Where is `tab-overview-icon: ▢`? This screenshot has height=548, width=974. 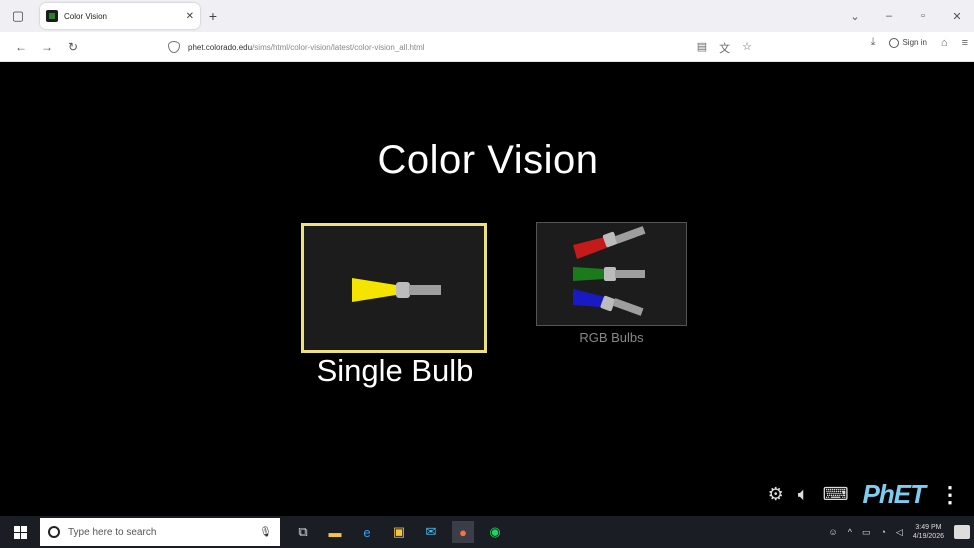
tab-overview-icon: ▢ is located at coordinates (18, 16).